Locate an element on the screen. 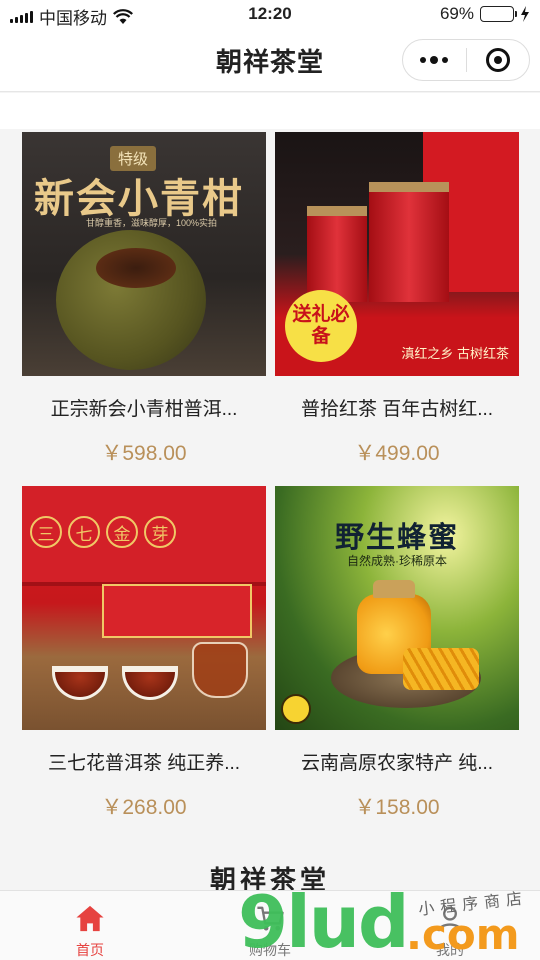 The width and height of the screenshot is (540, 960). product-price: ￥268.00 is located at coordinates (144, 807).